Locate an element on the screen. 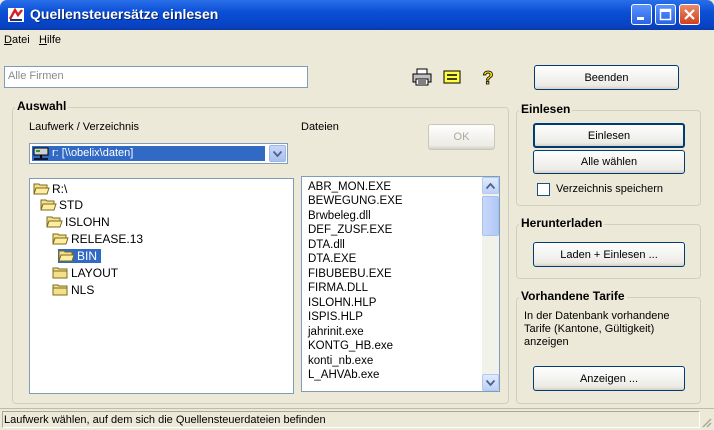 This screenshot has width=714, height=430. resize-grip-icon is located at coordinates (706, 422).